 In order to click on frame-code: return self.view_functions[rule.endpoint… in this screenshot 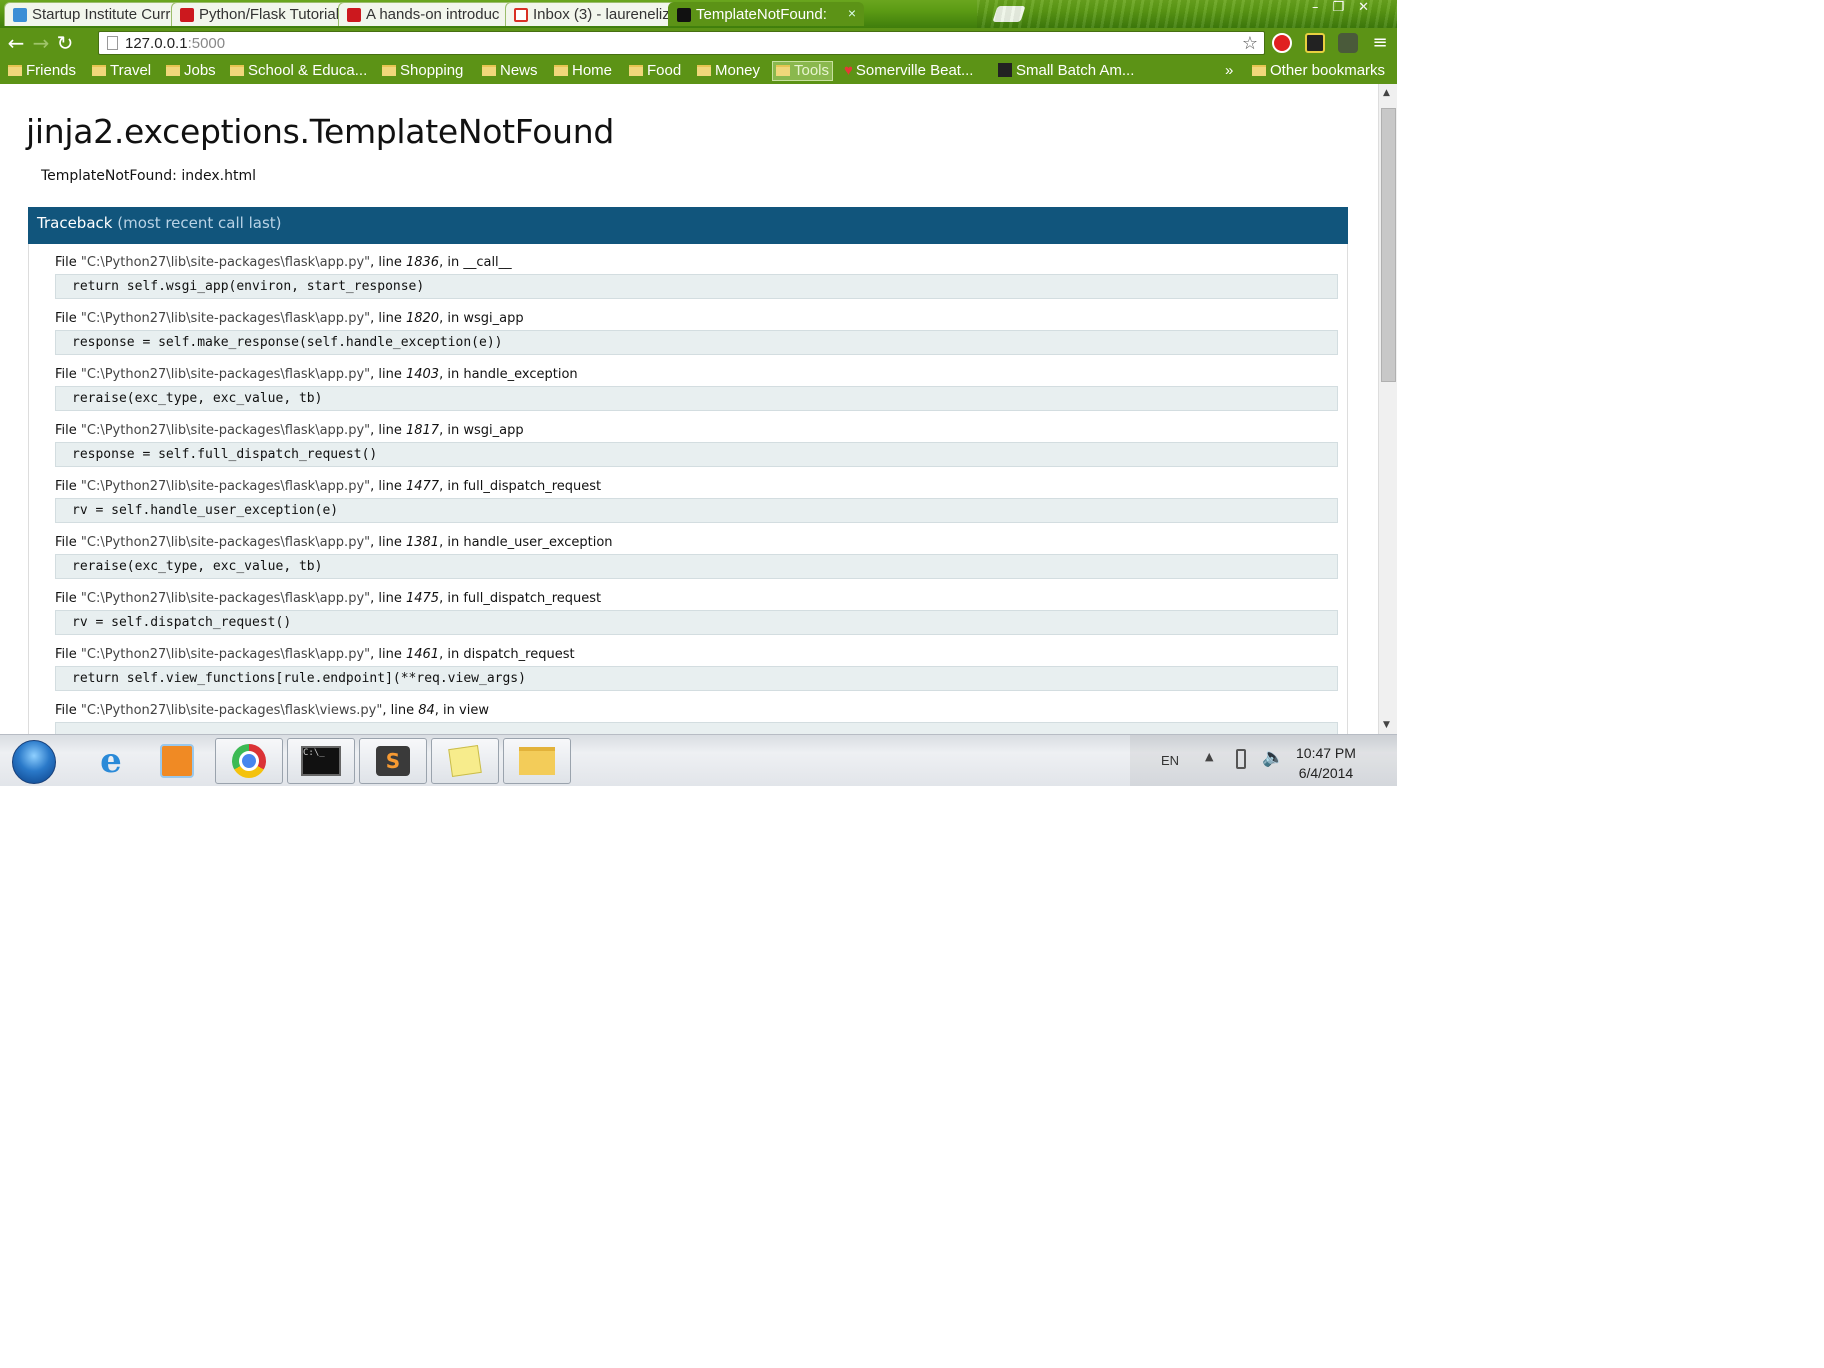, I will do `click(696, 678)`.